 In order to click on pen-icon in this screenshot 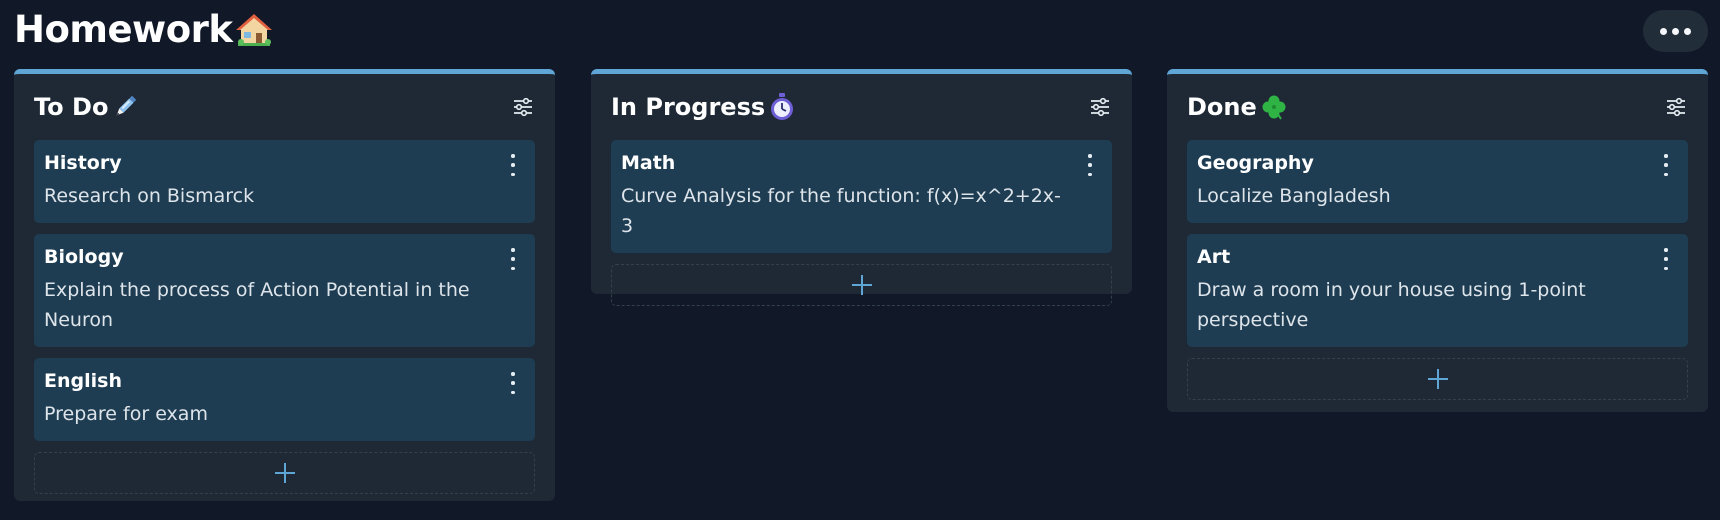, I will do `click(125, 107)`.